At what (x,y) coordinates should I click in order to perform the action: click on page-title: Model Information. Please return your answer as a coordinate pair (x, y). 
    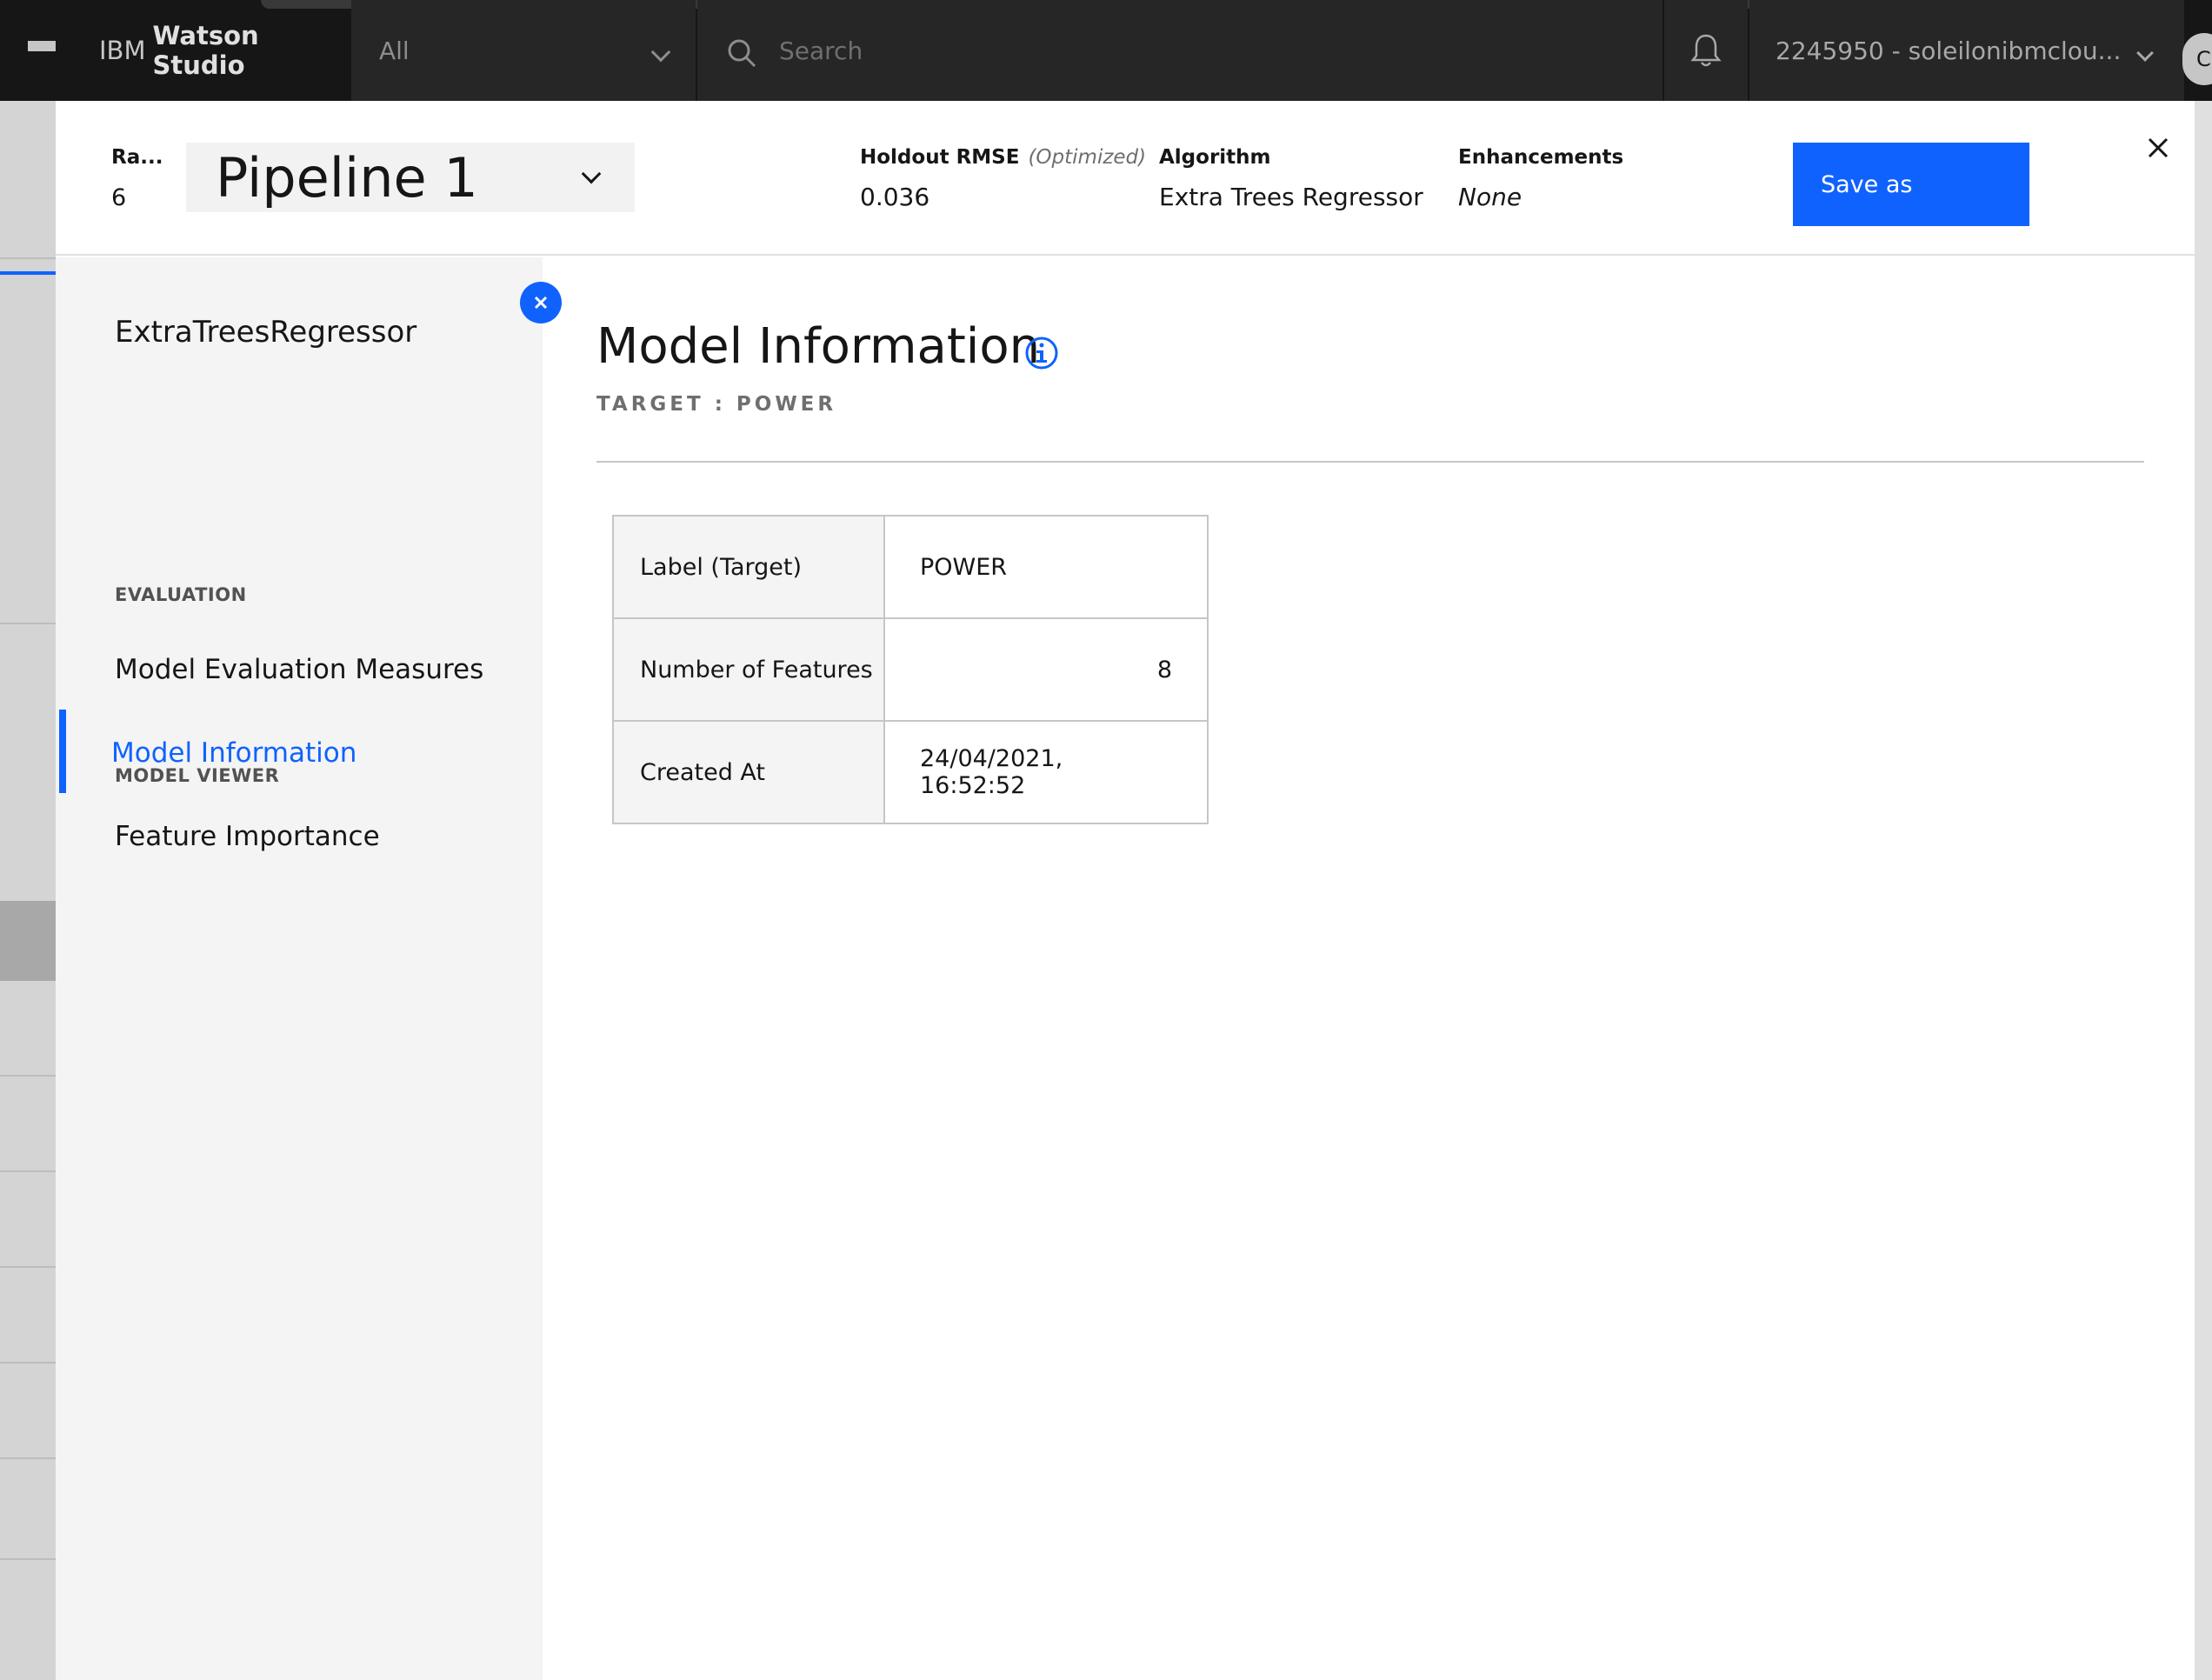
    Looking at the image, I should click on (818, 346).